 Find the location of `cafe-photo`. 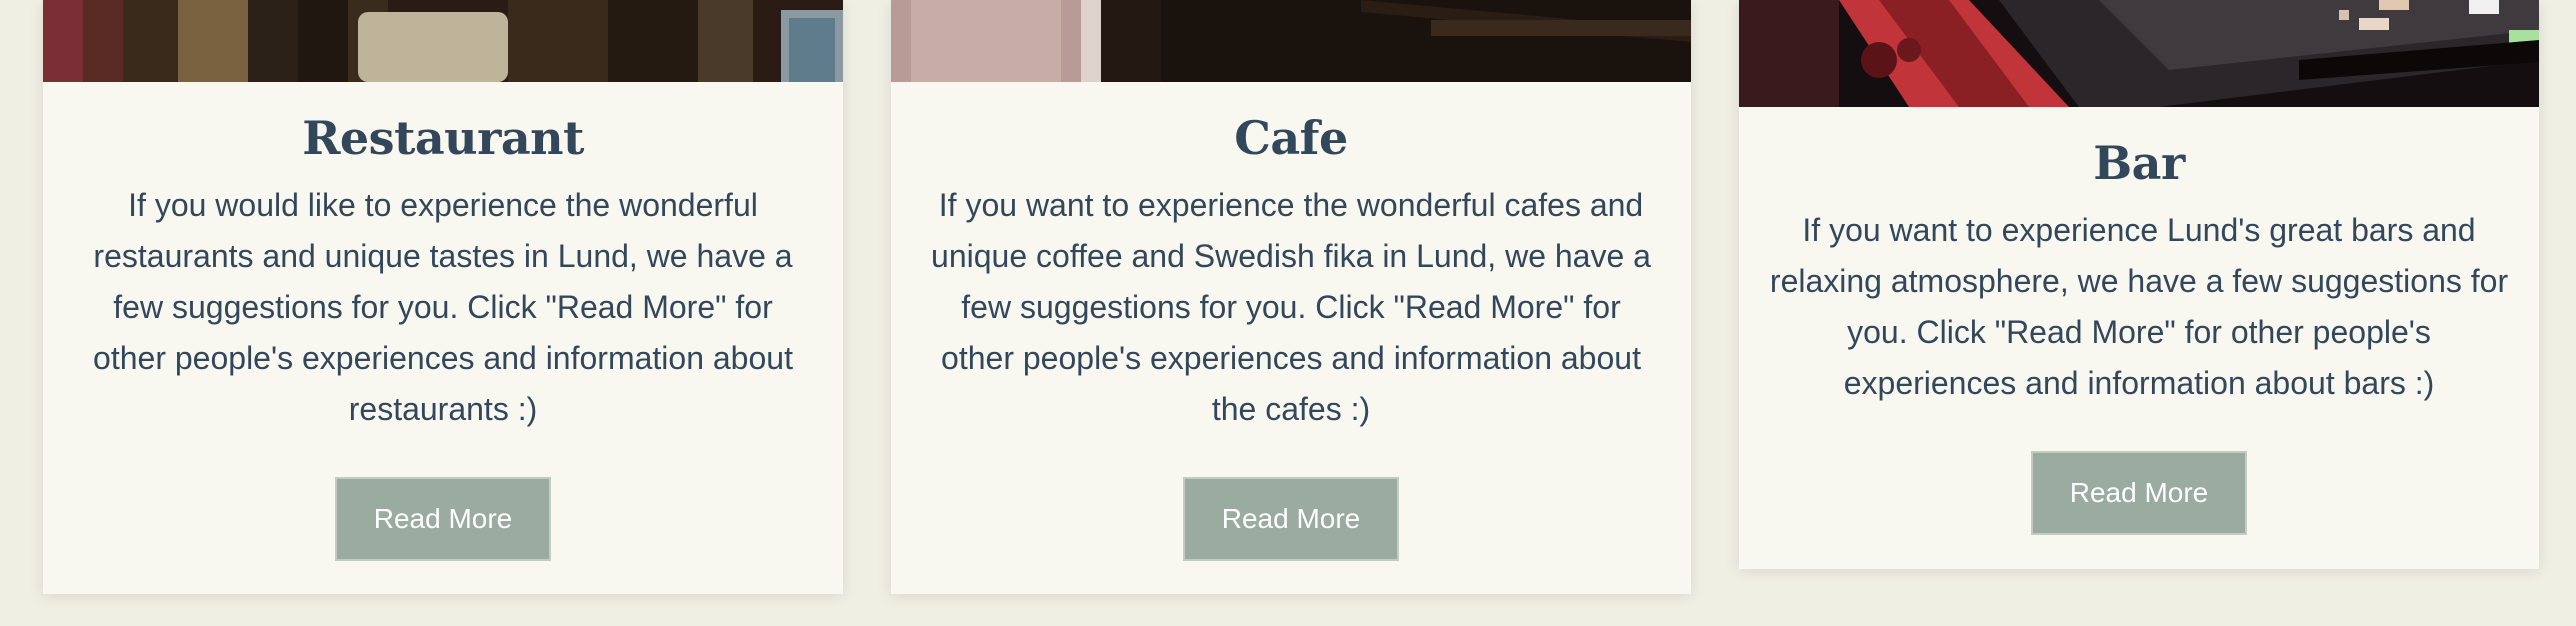

cafe-photo is located at coordinates (1291, 41).